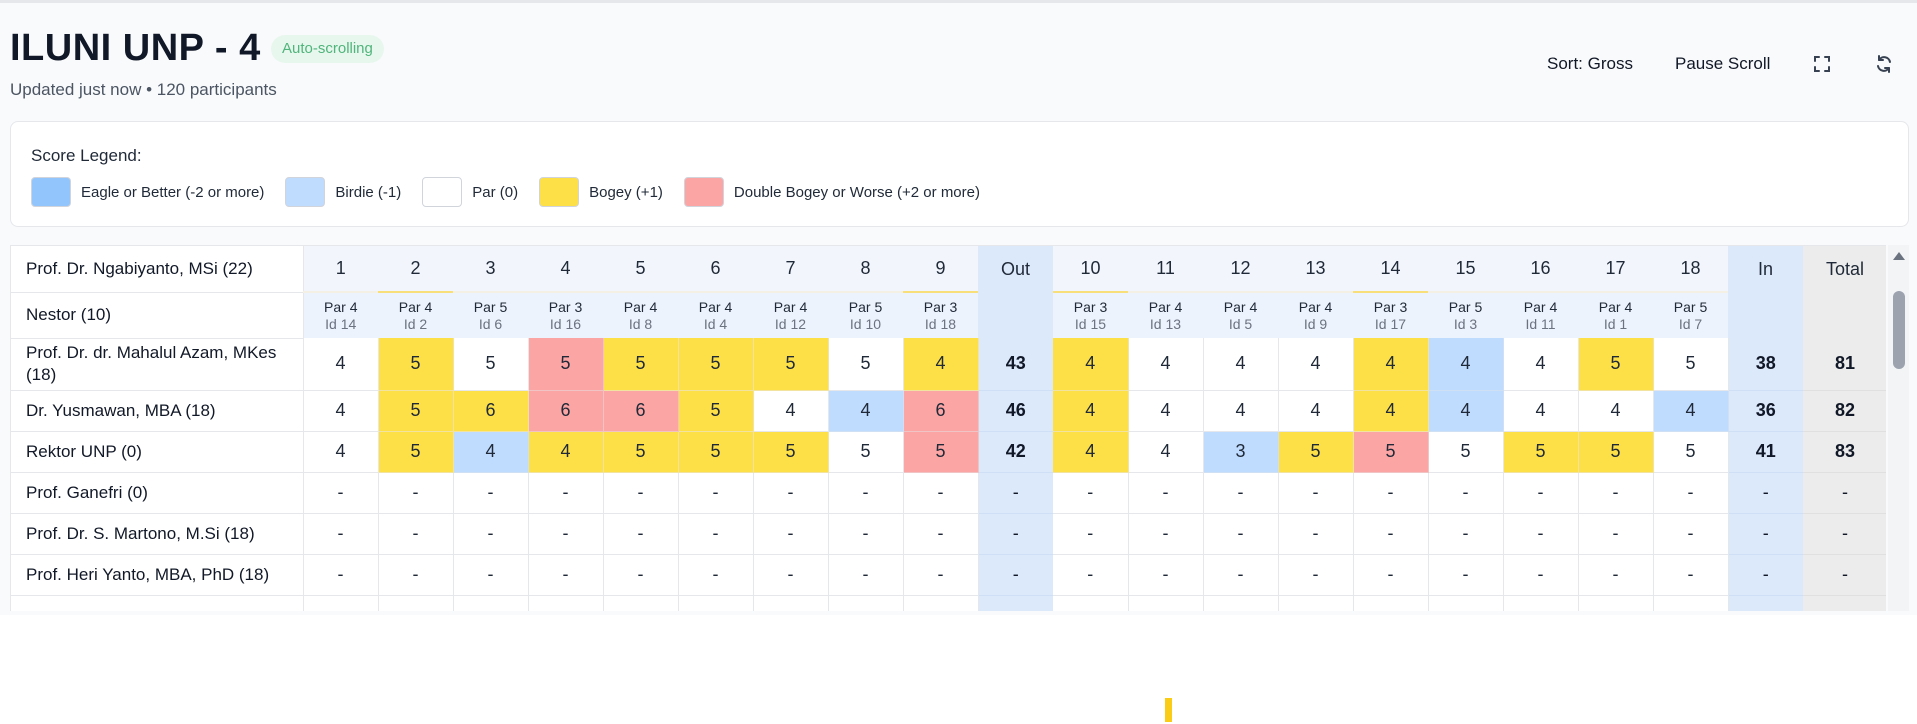  What do you see at coordinates (940, 315) in the screenshot?
I see `hole-par-info: Par 3 Id 18` at bounding box center [940, 315].